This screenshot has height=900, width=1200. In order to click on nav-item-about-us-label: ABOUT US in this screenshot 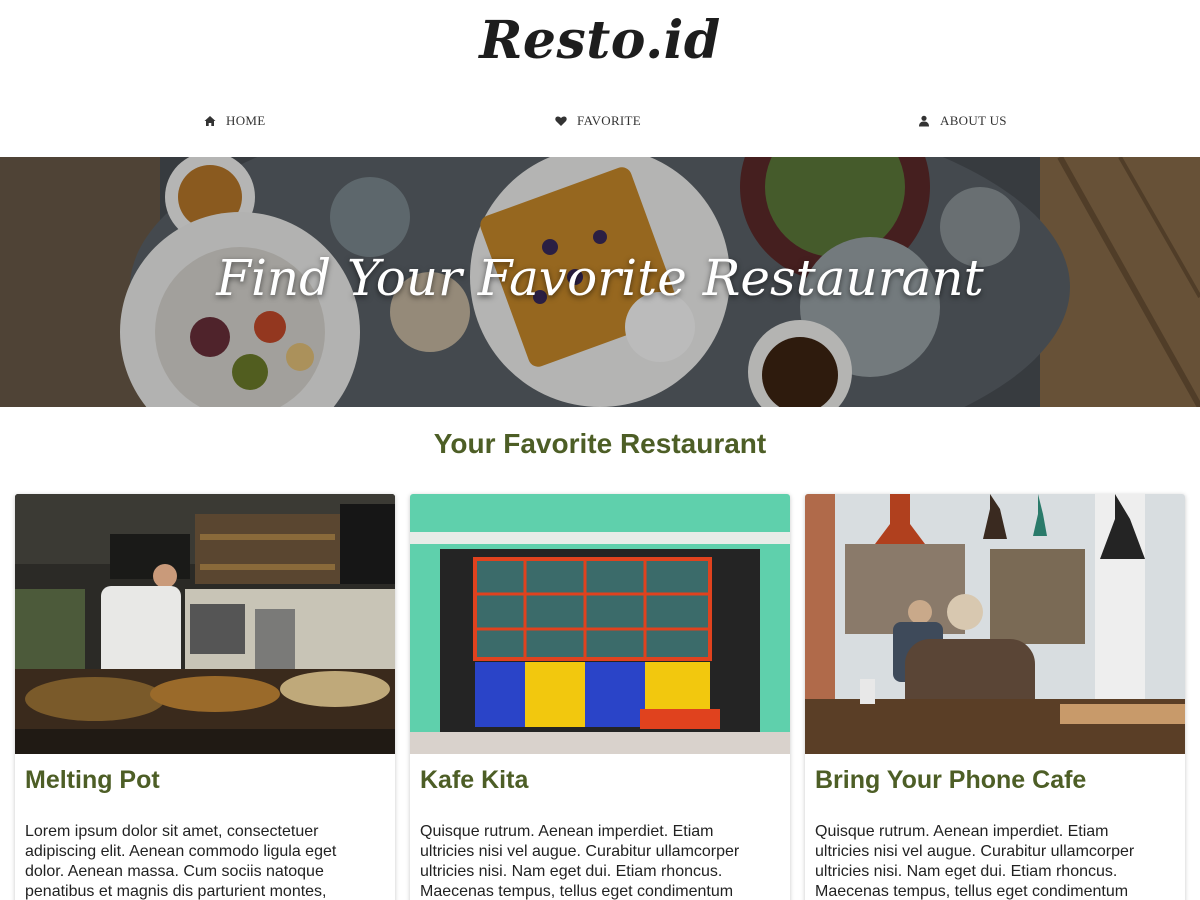, I will do `click(973, 120)`.